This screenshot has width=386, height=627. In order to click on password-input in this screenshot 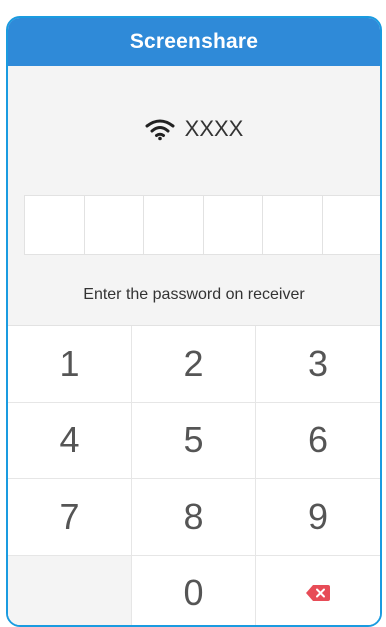, I will do `click(203, 225)`.